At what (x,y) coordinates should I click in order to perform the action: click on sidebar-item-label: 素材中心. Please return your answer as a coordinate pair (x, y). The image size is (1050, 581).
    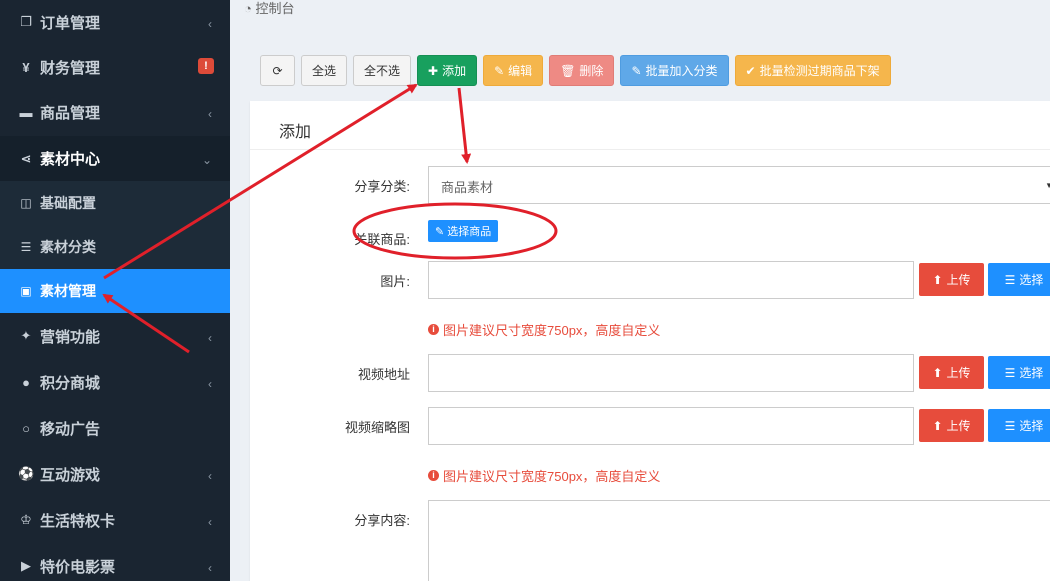
    Looking at the image, I should click on (70, 159).